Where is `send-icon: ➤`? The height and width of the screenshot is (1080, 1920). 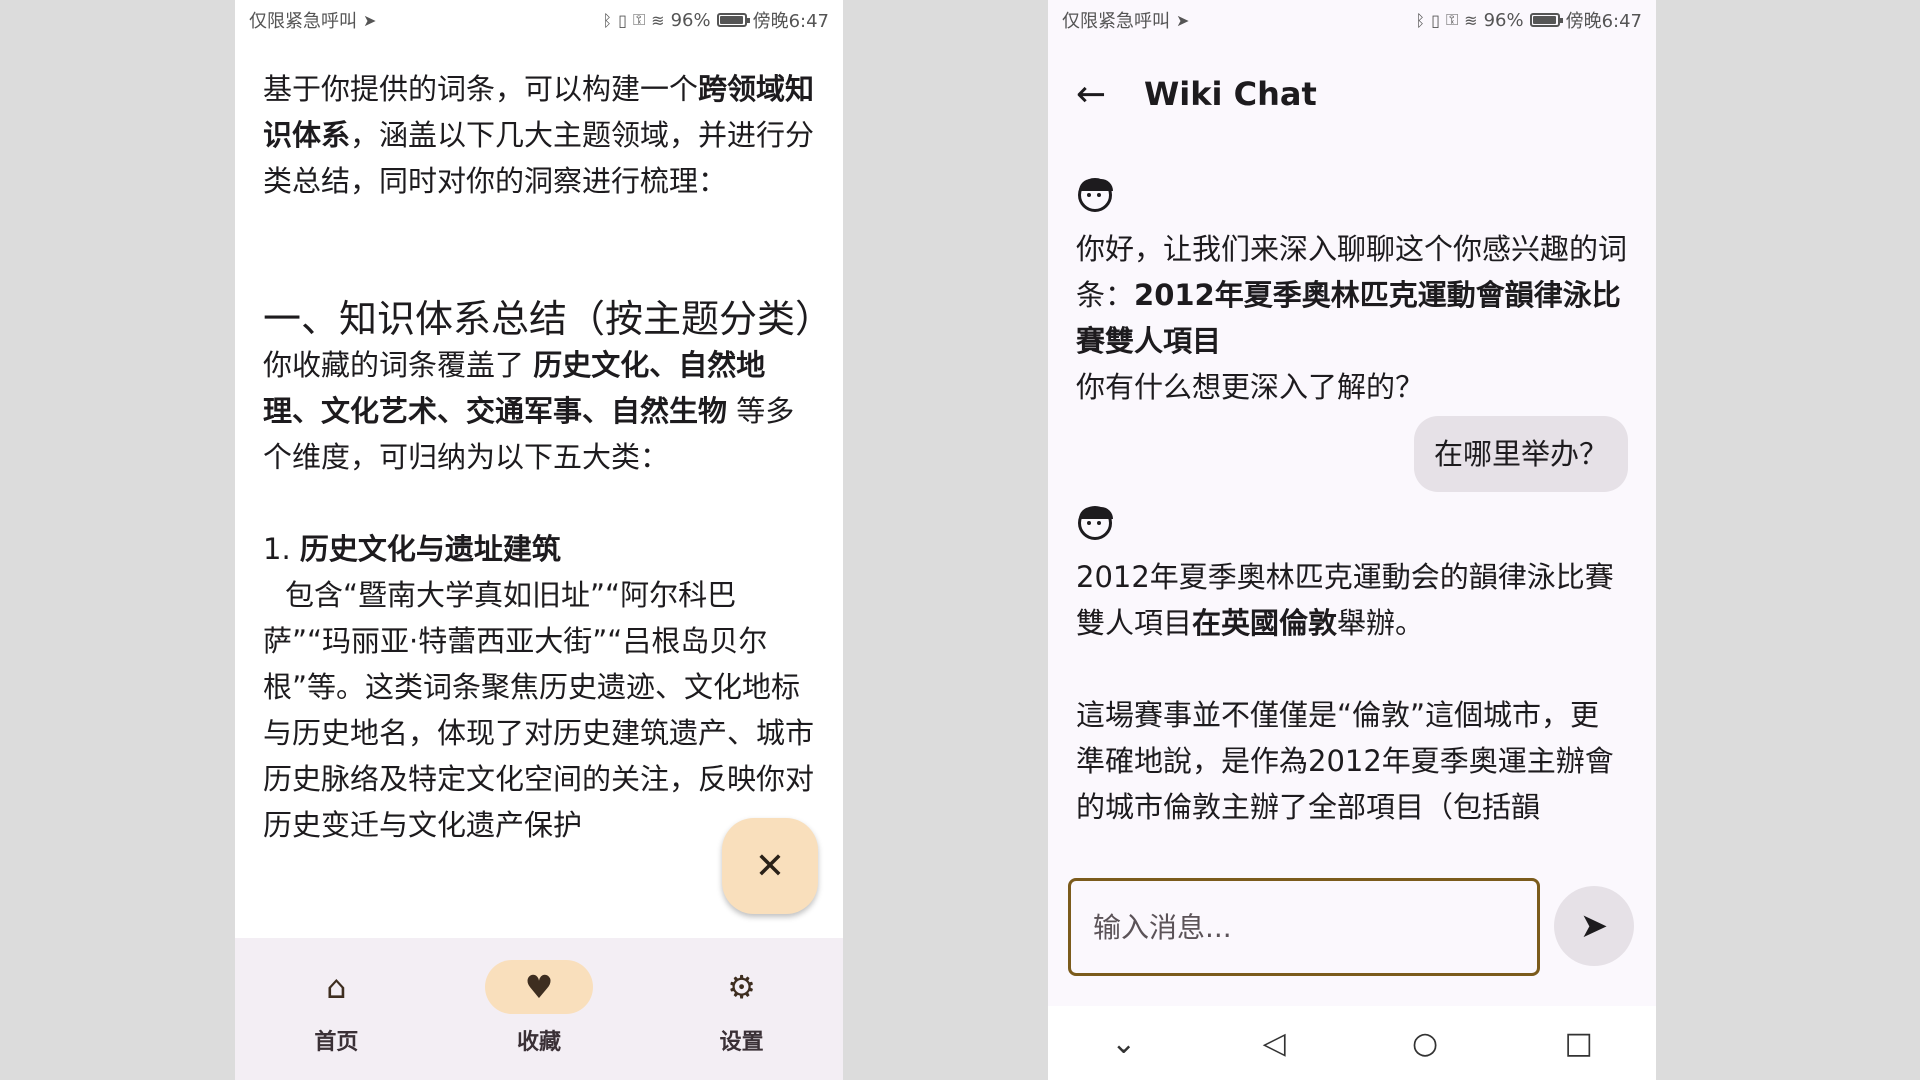
send-icon: ➤ is located at coordinates (1594, 926).